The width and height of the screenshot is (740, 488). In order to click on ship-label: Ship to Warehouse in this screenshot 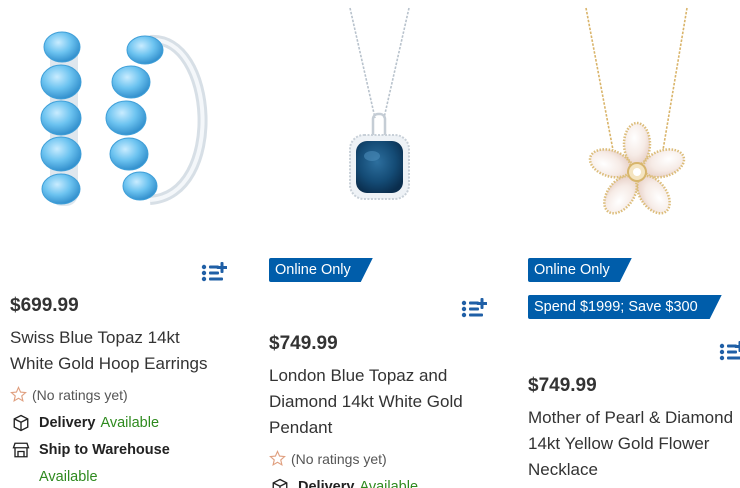, I will do `click(104, 450)`.